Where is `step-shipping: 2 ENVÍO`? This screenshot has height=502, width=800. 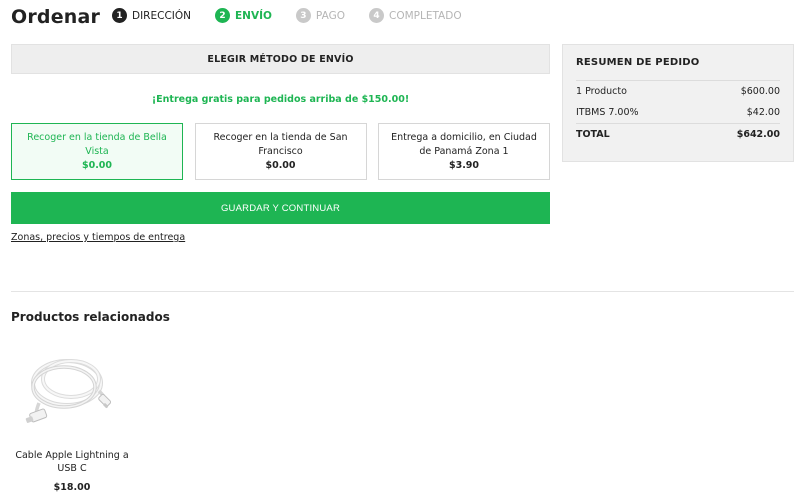
step-shipping: 2 ENVÍO is located at coordinates (243, 15).